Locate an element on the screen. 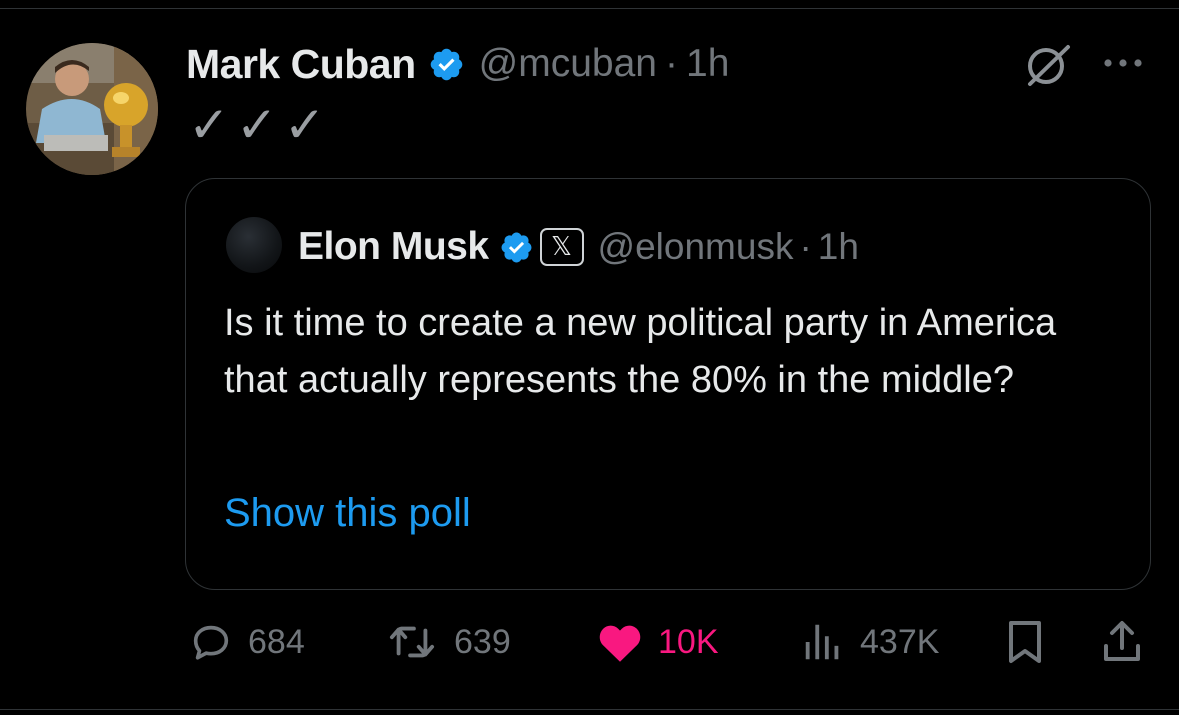  like-icon is located at coordinates (620, 643).